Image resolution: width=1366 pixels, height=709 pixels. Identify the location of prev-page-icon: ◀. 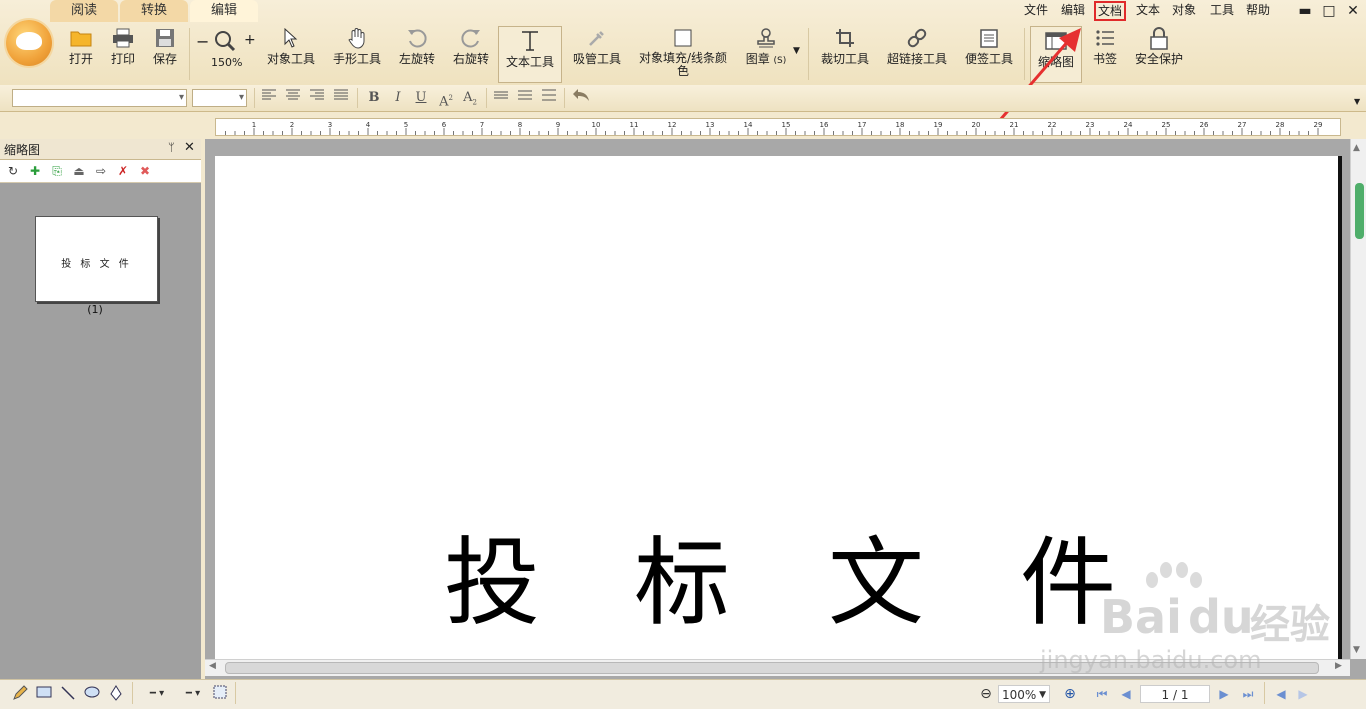
(1126, 694).